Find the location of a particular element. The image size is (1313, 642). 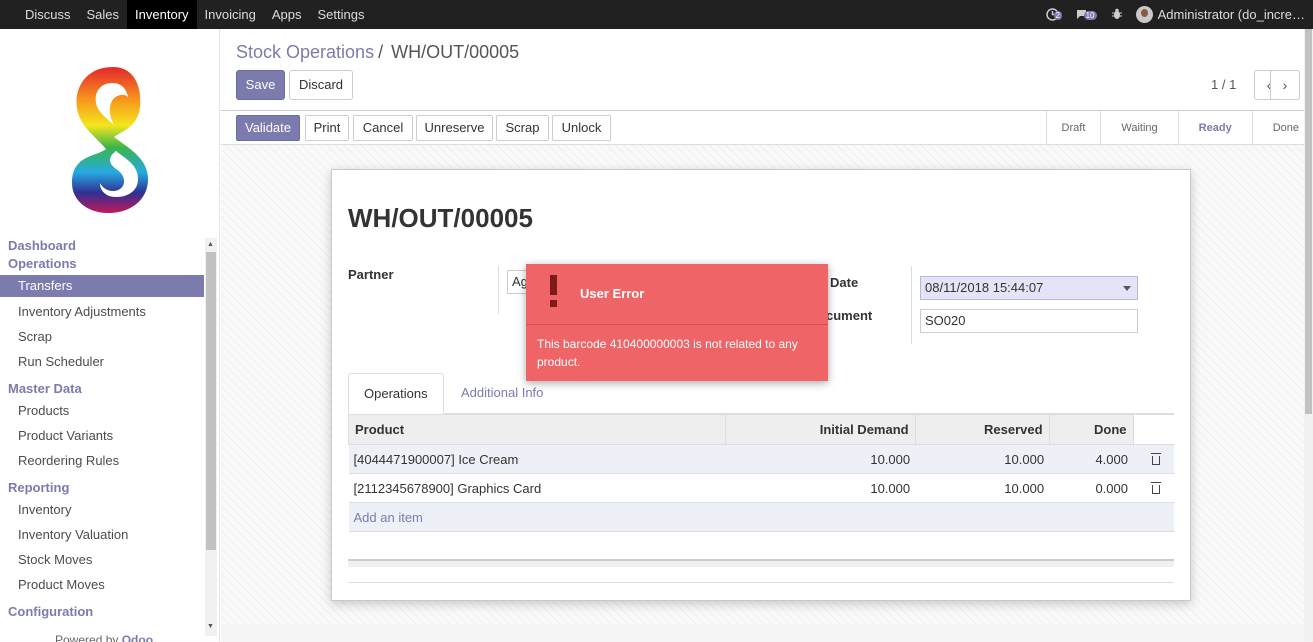

dropdown-caret-icon is located at coordinates (1127, 288).